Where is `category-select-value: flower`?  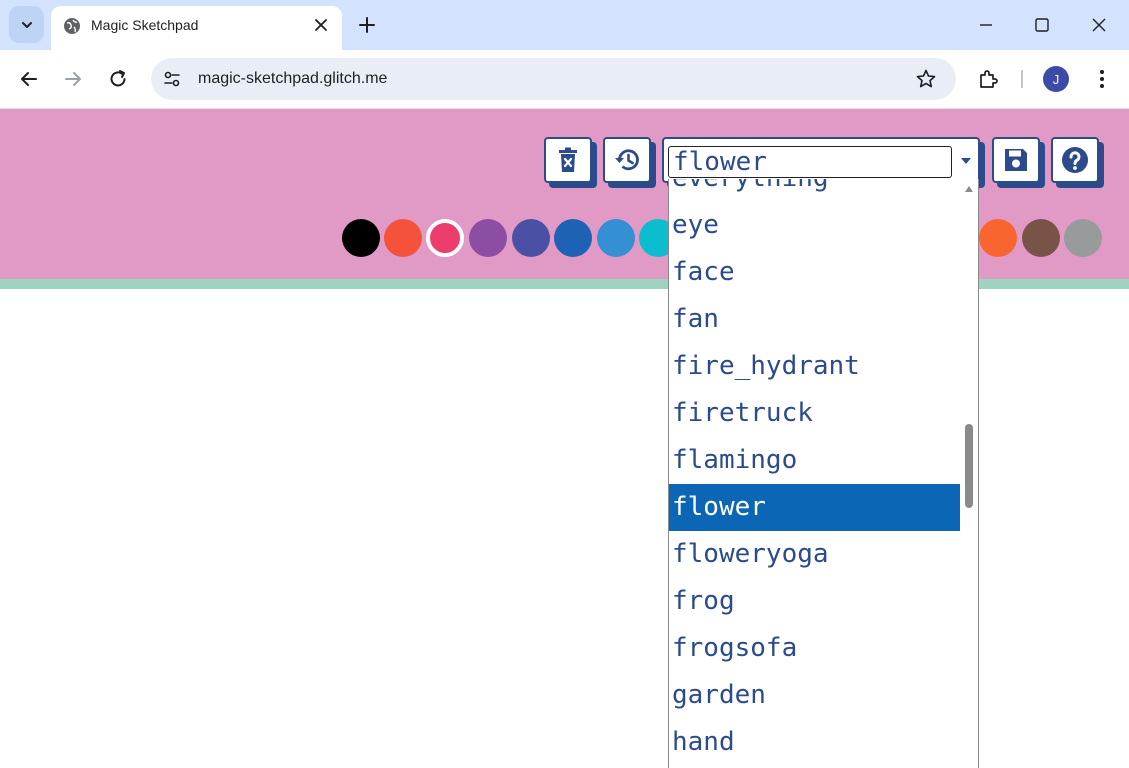
category-select-value: flower is located at coordinates (810, 162).